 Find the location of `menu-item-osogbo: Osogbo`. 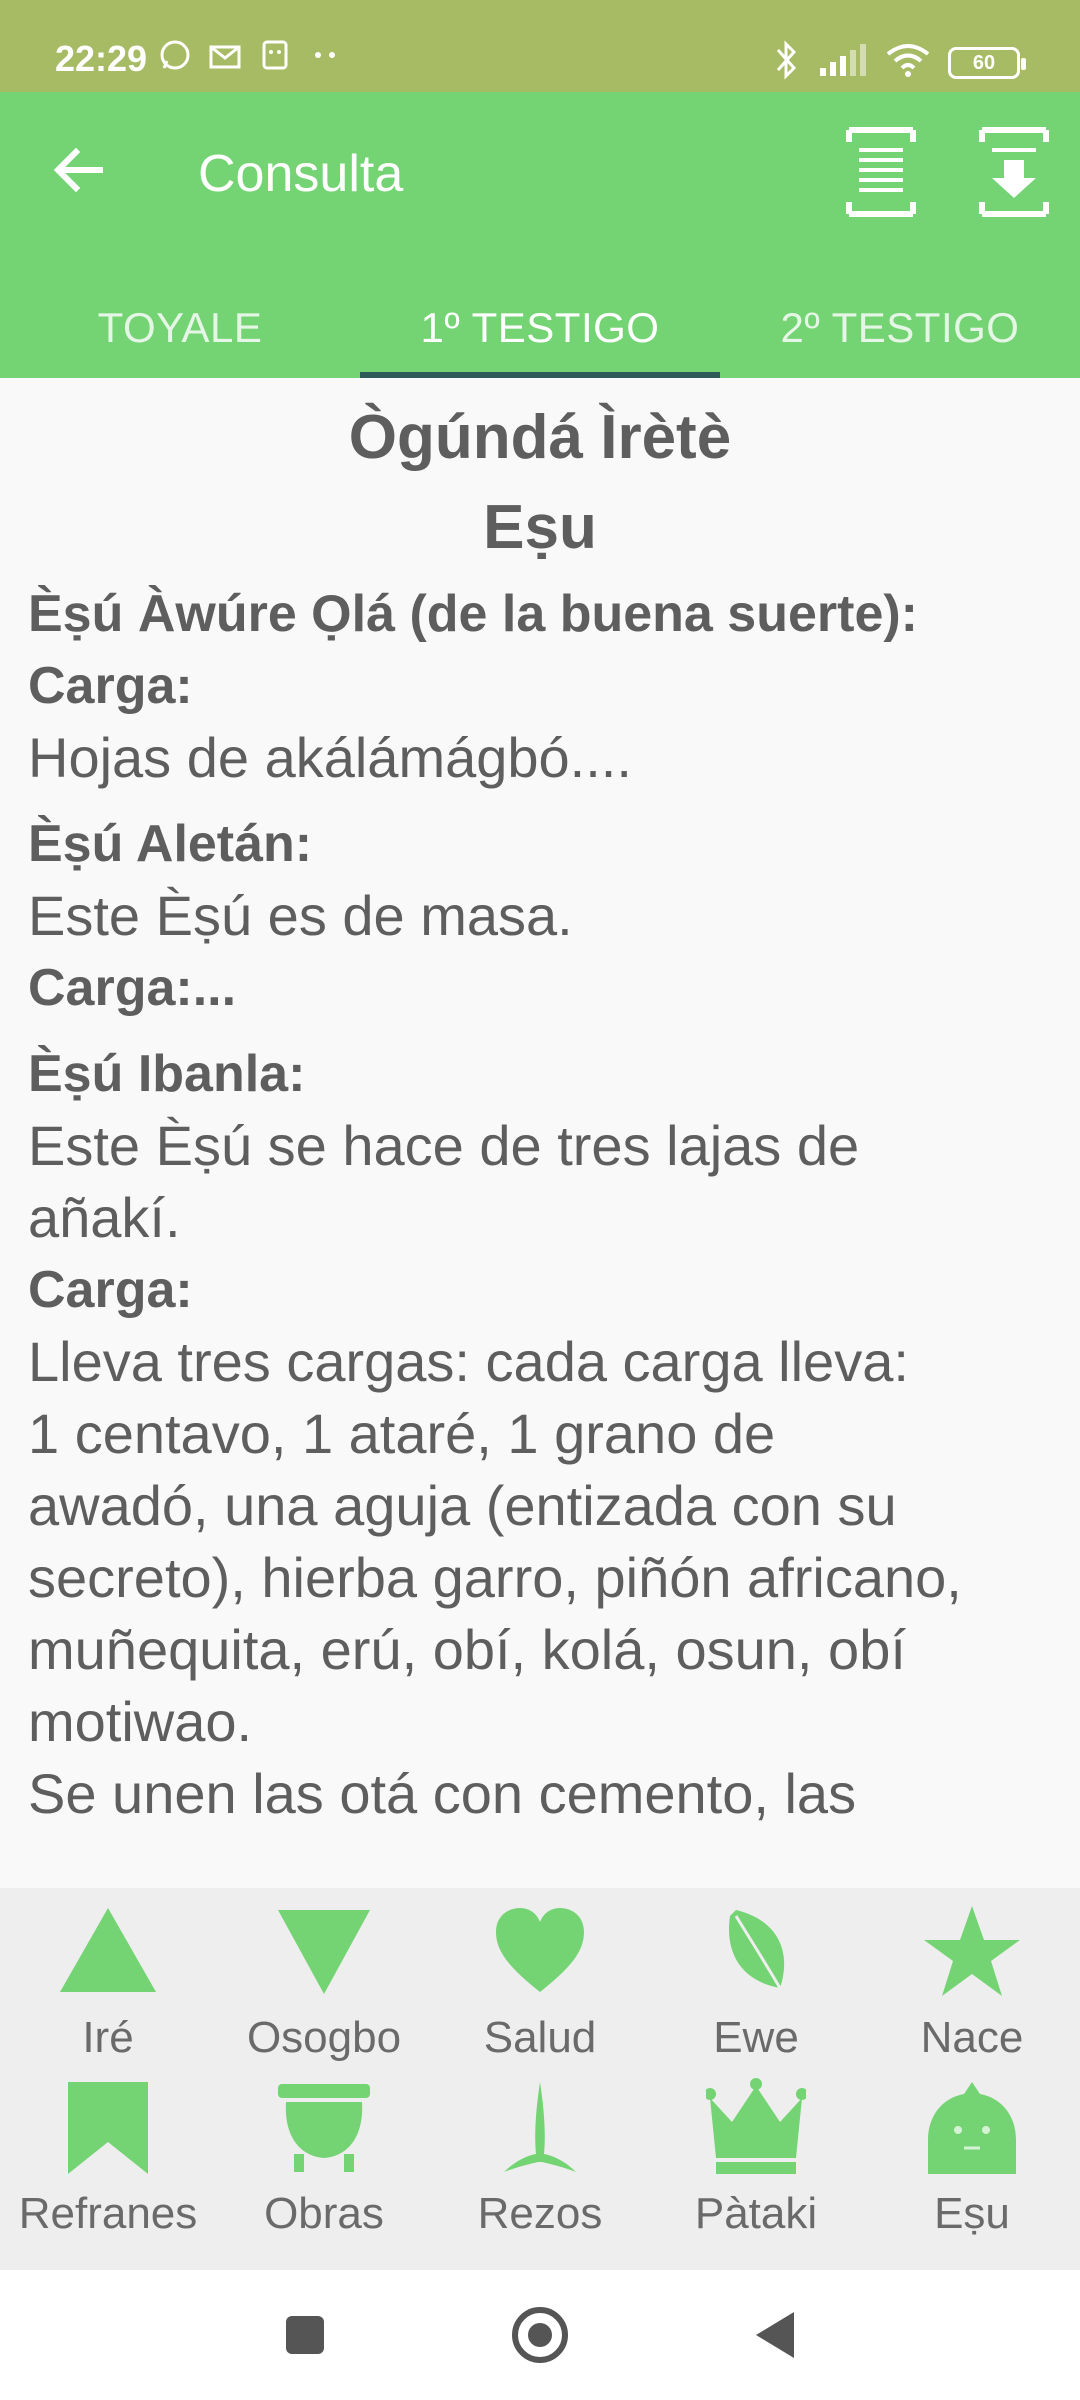

menu-item-osogbo: Osogbo is located at coordinates (324, 1976).